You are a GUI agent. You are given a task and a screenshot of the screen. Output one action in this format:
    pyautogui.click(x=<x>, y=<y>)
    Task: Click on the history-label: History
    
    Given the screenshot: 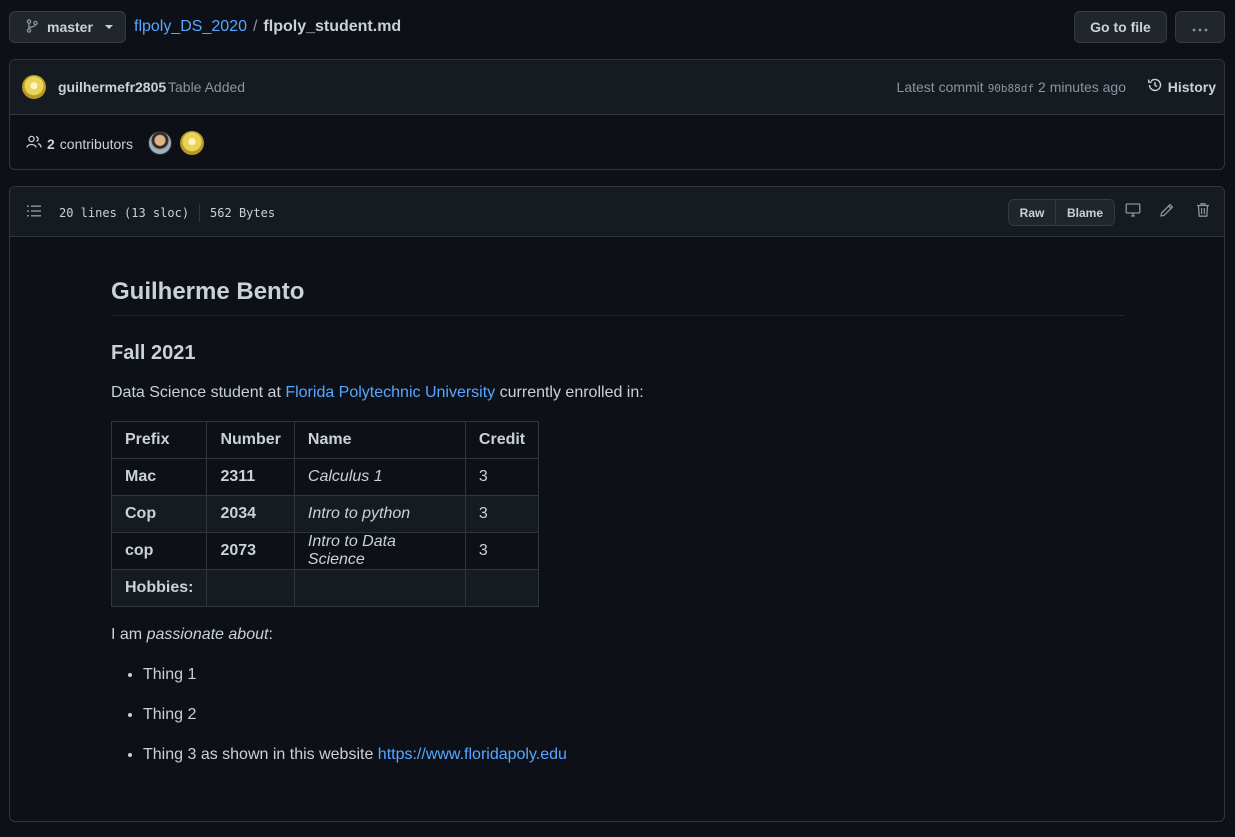 What is the action you would take?
    pyautogui.click(x=1191, y=86)
    